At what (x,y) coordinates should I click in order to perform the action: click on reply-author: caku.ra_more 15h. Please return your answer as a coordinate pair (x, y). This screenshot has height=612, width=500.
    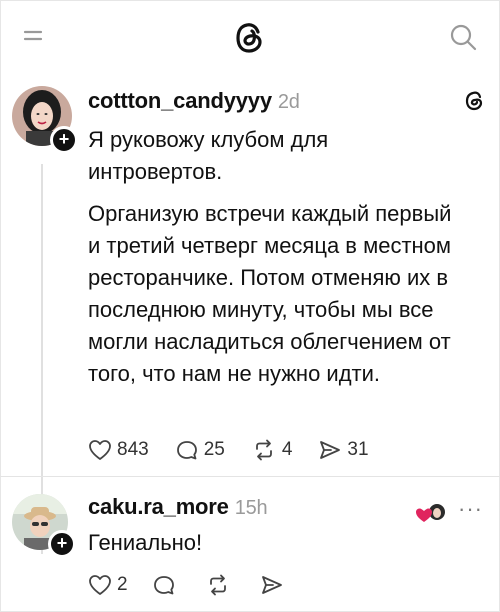
    Looking at the image, I should click on (178, 507).